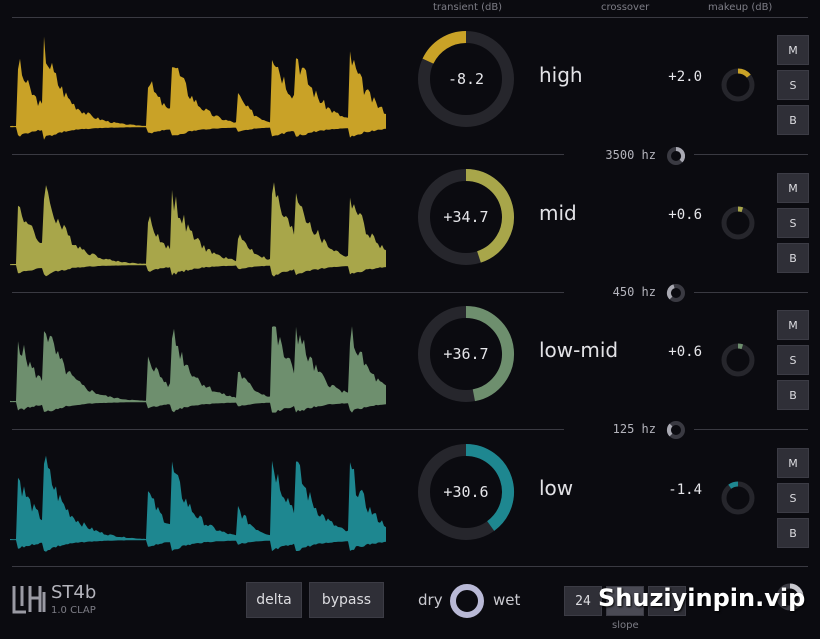  I want to click on wet-label: wet, so click(507, 600).